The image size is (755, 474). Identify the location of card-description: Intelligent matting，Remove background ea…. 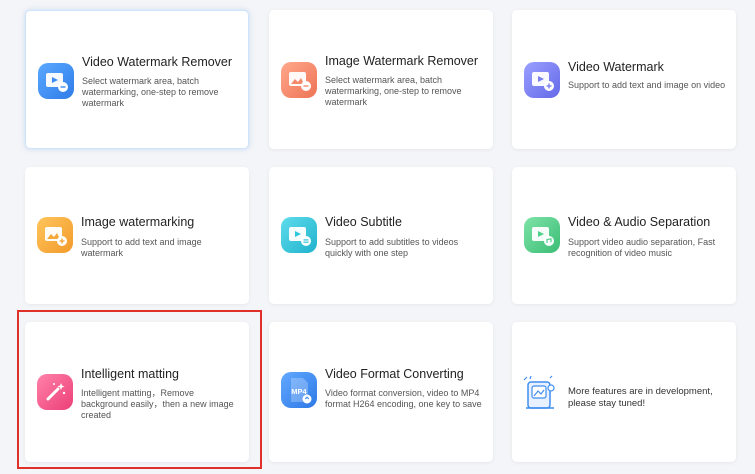
(157, 404).